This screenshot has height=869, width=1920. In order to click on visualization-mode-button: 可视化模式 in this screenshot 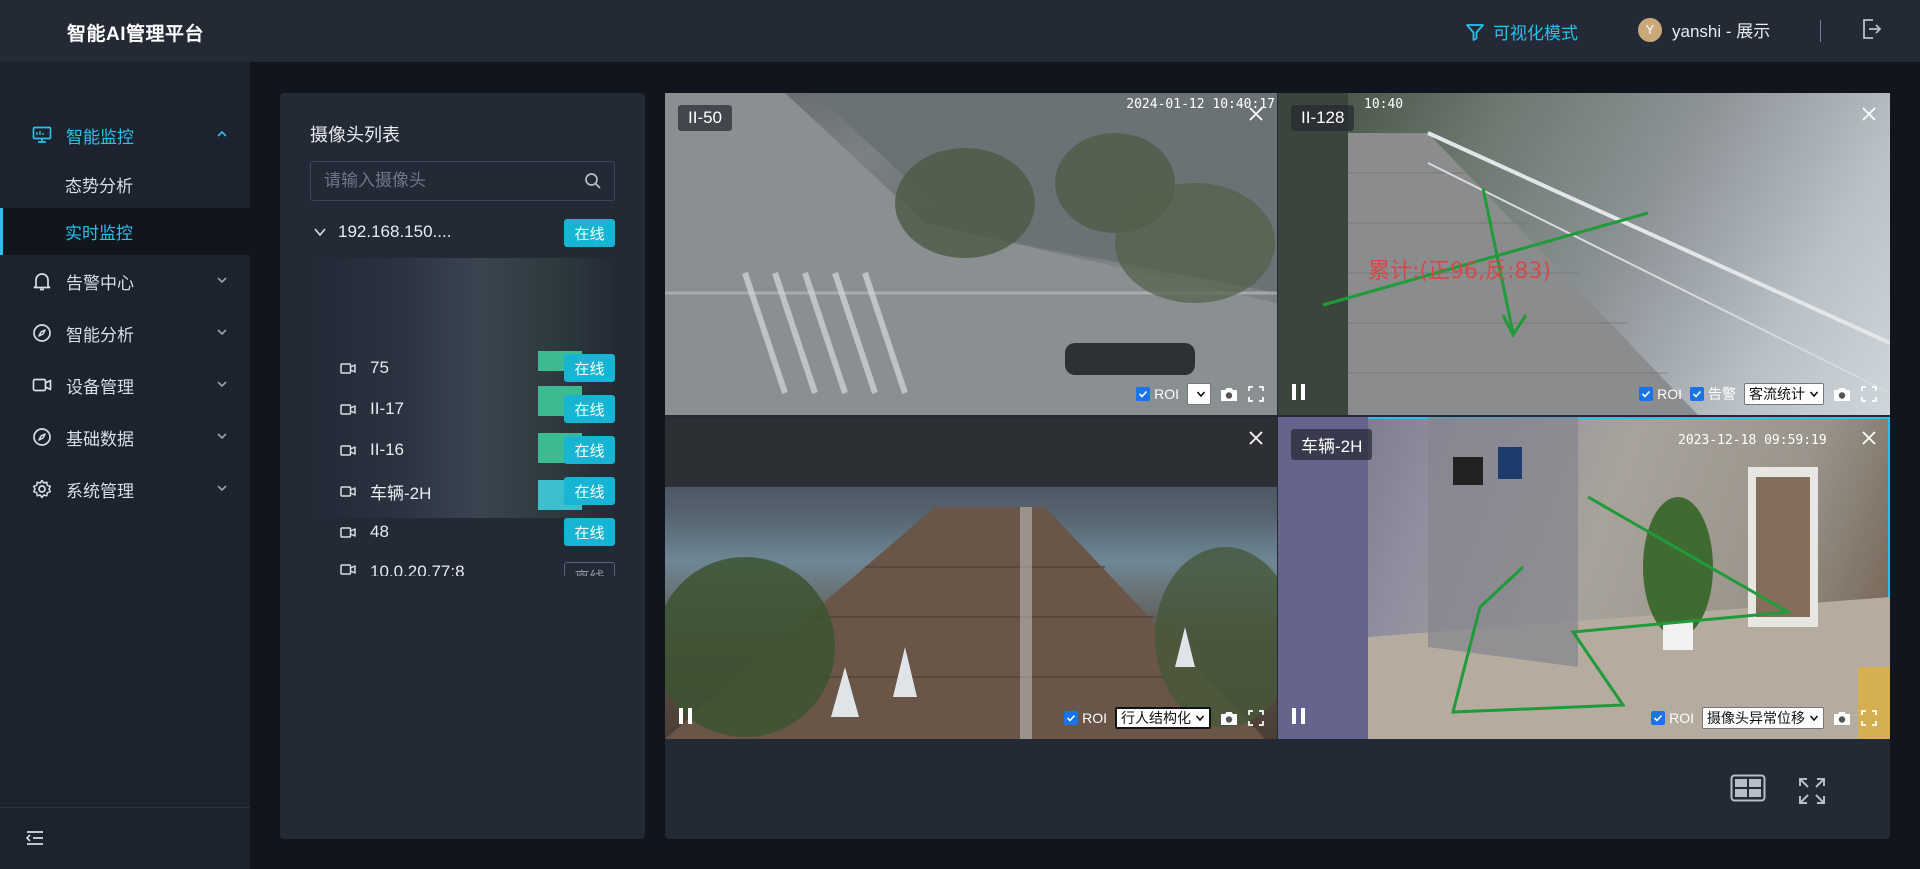, I will do `click(1521, 31)`.